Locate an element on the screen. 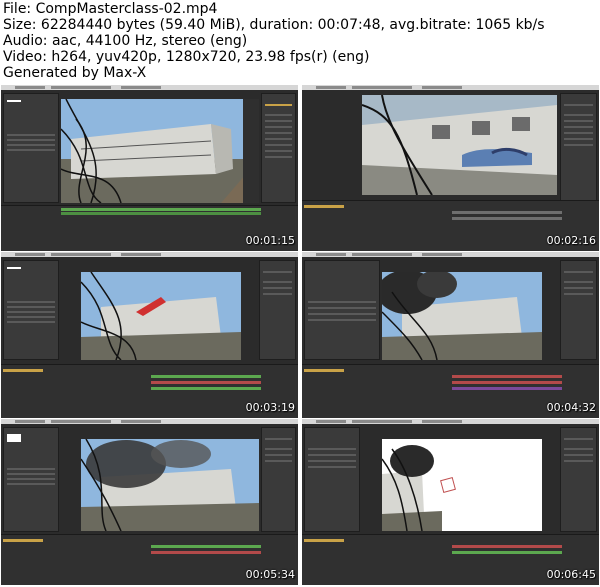 The image size is (600, 587). thumbnail-1: 00:01:15 is located at coordinates (149, 168).